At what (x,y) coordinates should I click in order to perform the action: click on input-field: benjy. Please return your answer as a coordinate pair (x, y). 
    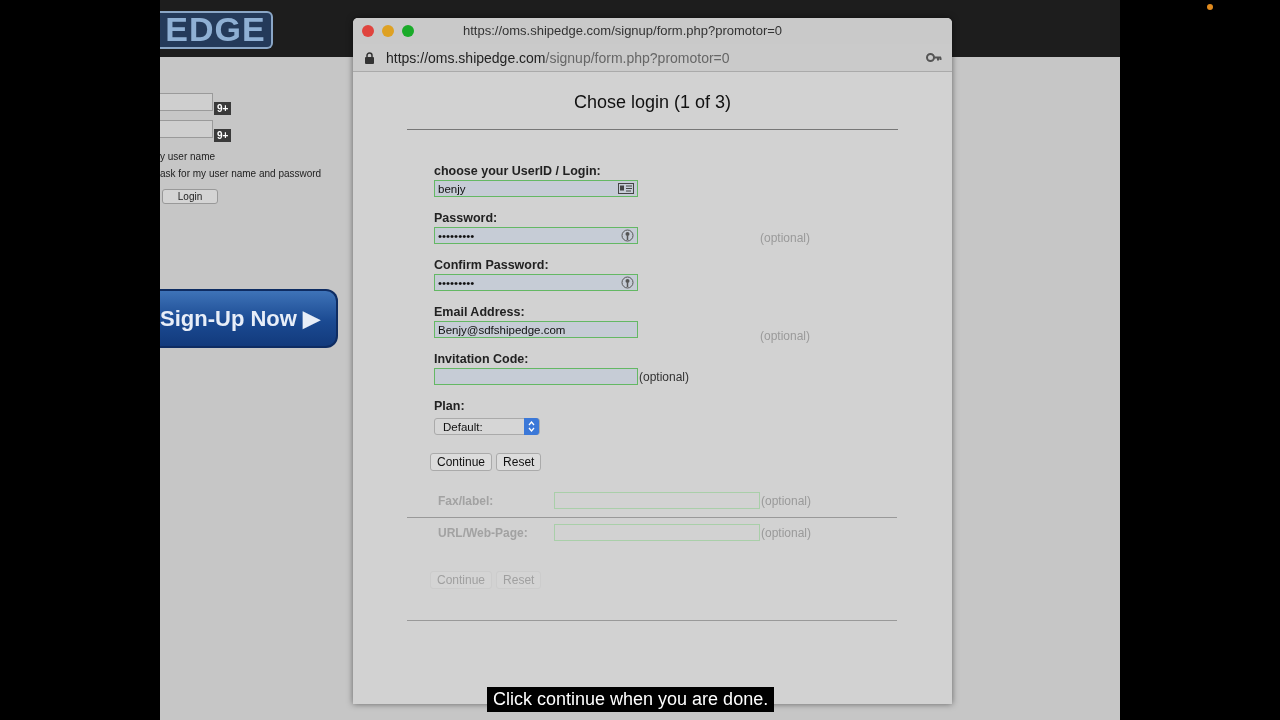
    Looking at the image, I should click on (536, 188).